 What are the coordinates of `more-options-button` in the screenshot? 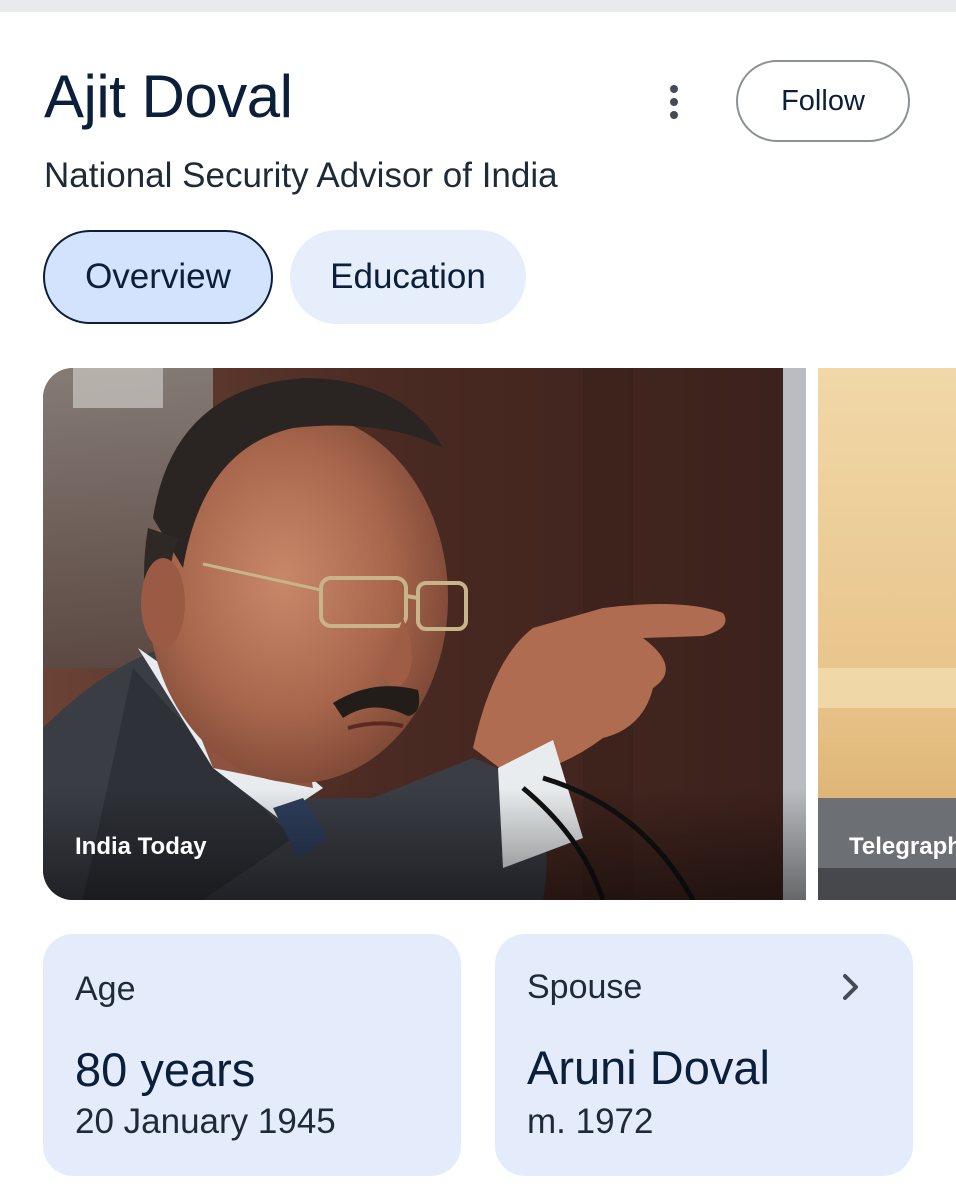 It's located at (674, 102).